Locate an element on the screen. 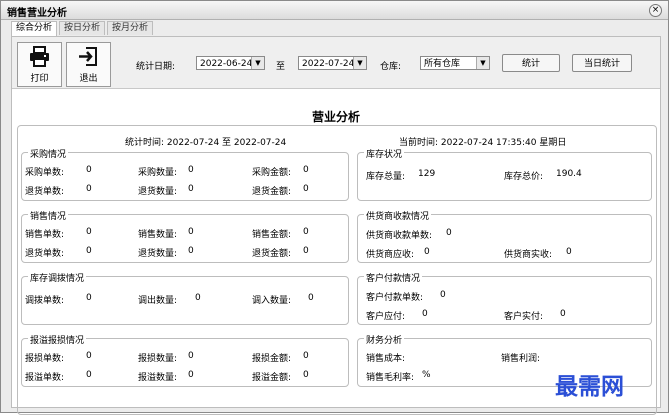 This screenshot has height=415, width=669. field-label: 采购单数: is located at coordinates (45, 173).